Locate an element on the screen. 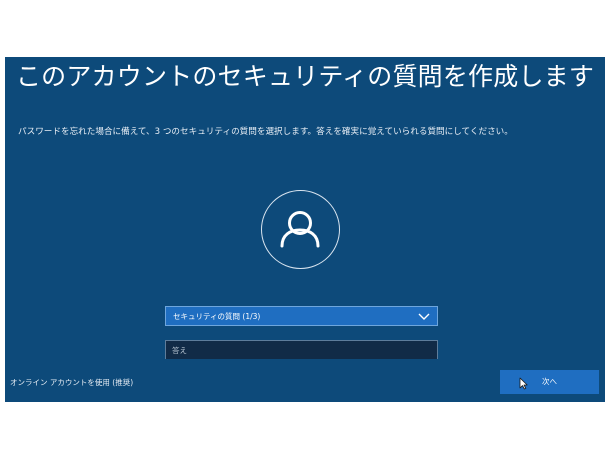  next-button: 次へ is located at coordinates (549, 382).